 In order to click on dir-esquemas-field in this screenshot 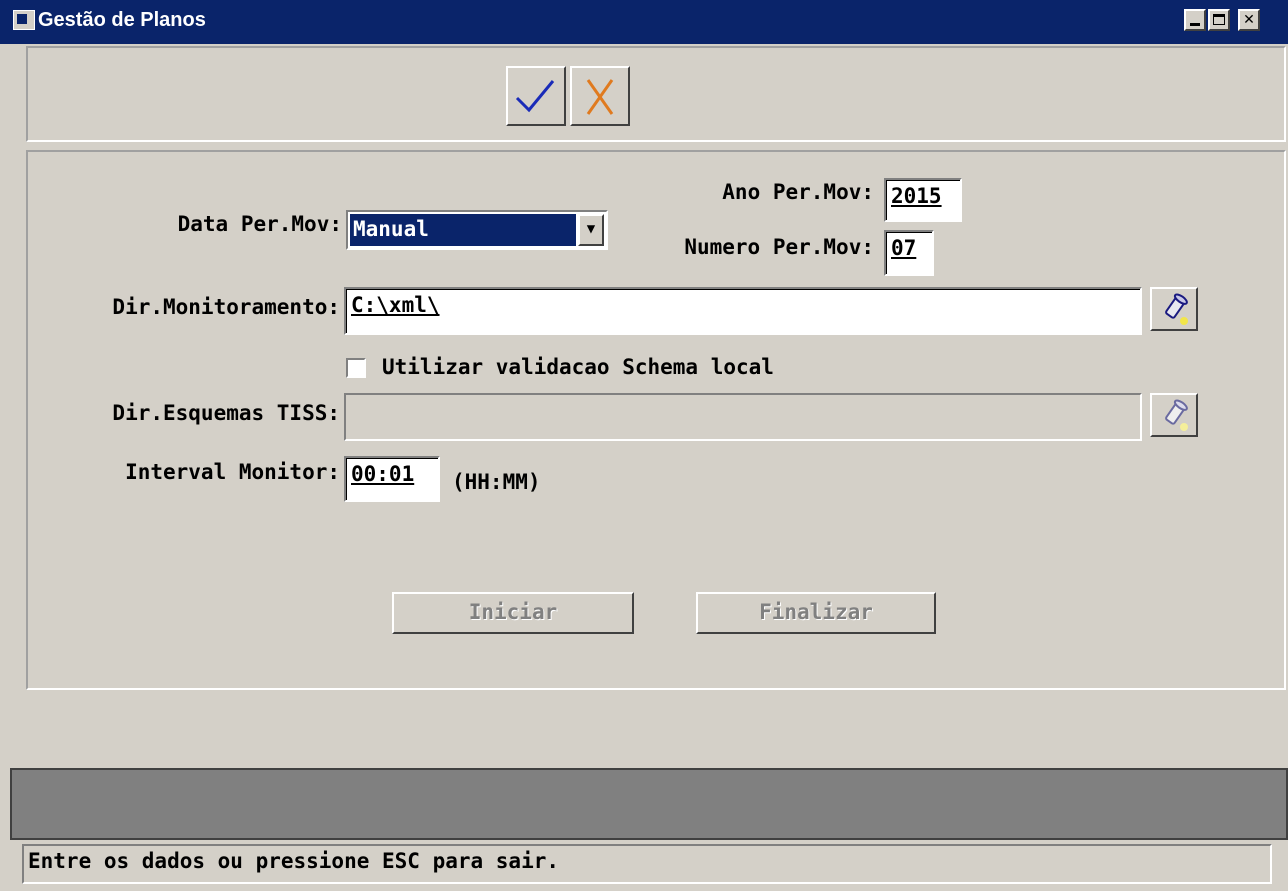, I will do `click(743, 417)`.